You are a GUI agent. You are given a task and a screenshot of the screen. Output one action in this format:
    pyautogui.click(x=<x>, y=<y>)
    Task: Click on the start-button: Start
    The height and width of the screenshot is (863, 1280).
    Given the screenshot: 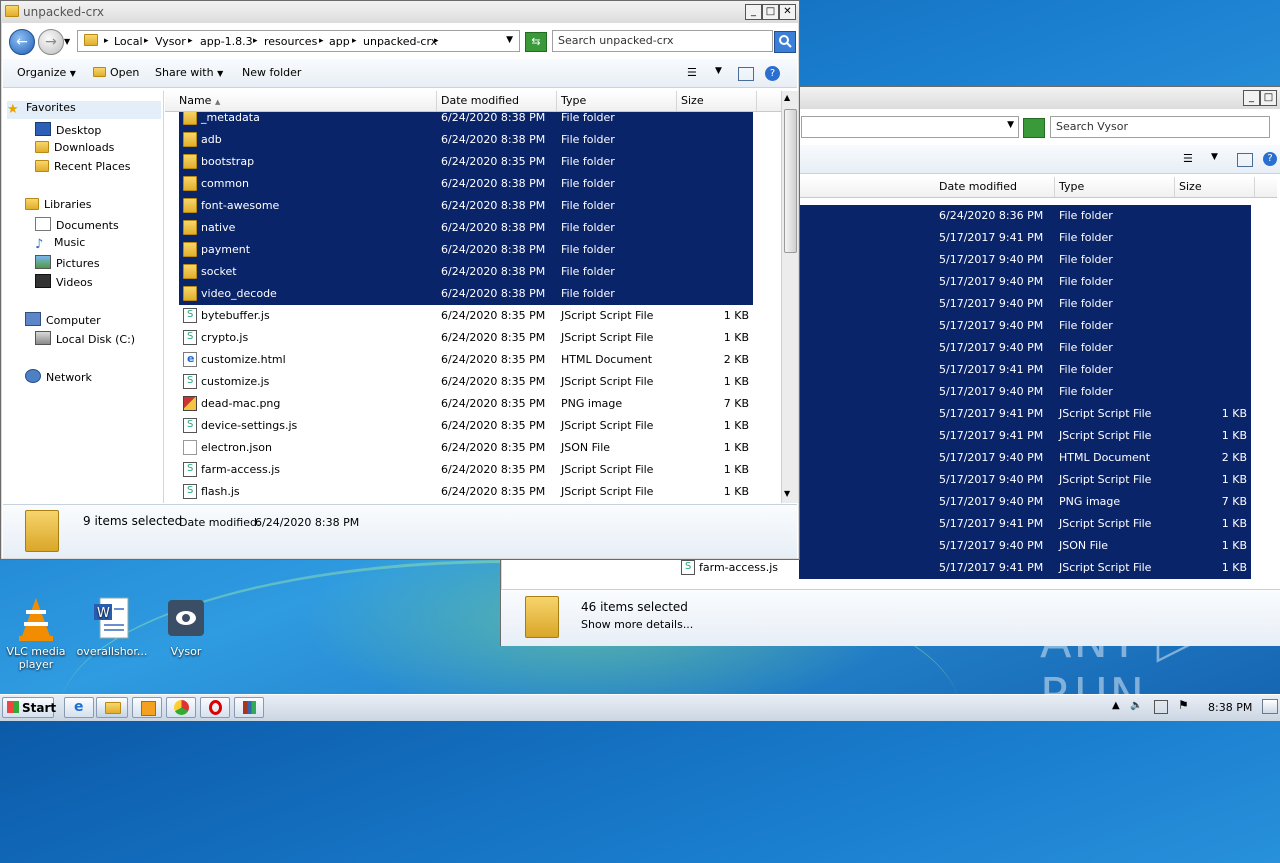 What is the action you would take?
    pyautogui.click(x=29, y=707)
    